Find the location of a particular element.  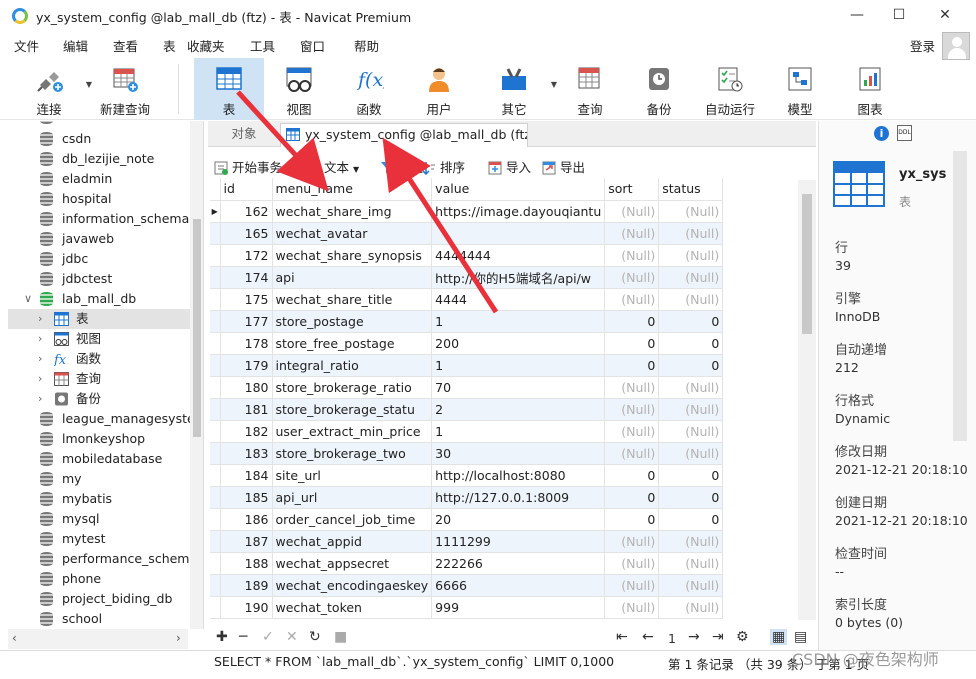

page-number-field: 1 is located at coordinates (672, 638).